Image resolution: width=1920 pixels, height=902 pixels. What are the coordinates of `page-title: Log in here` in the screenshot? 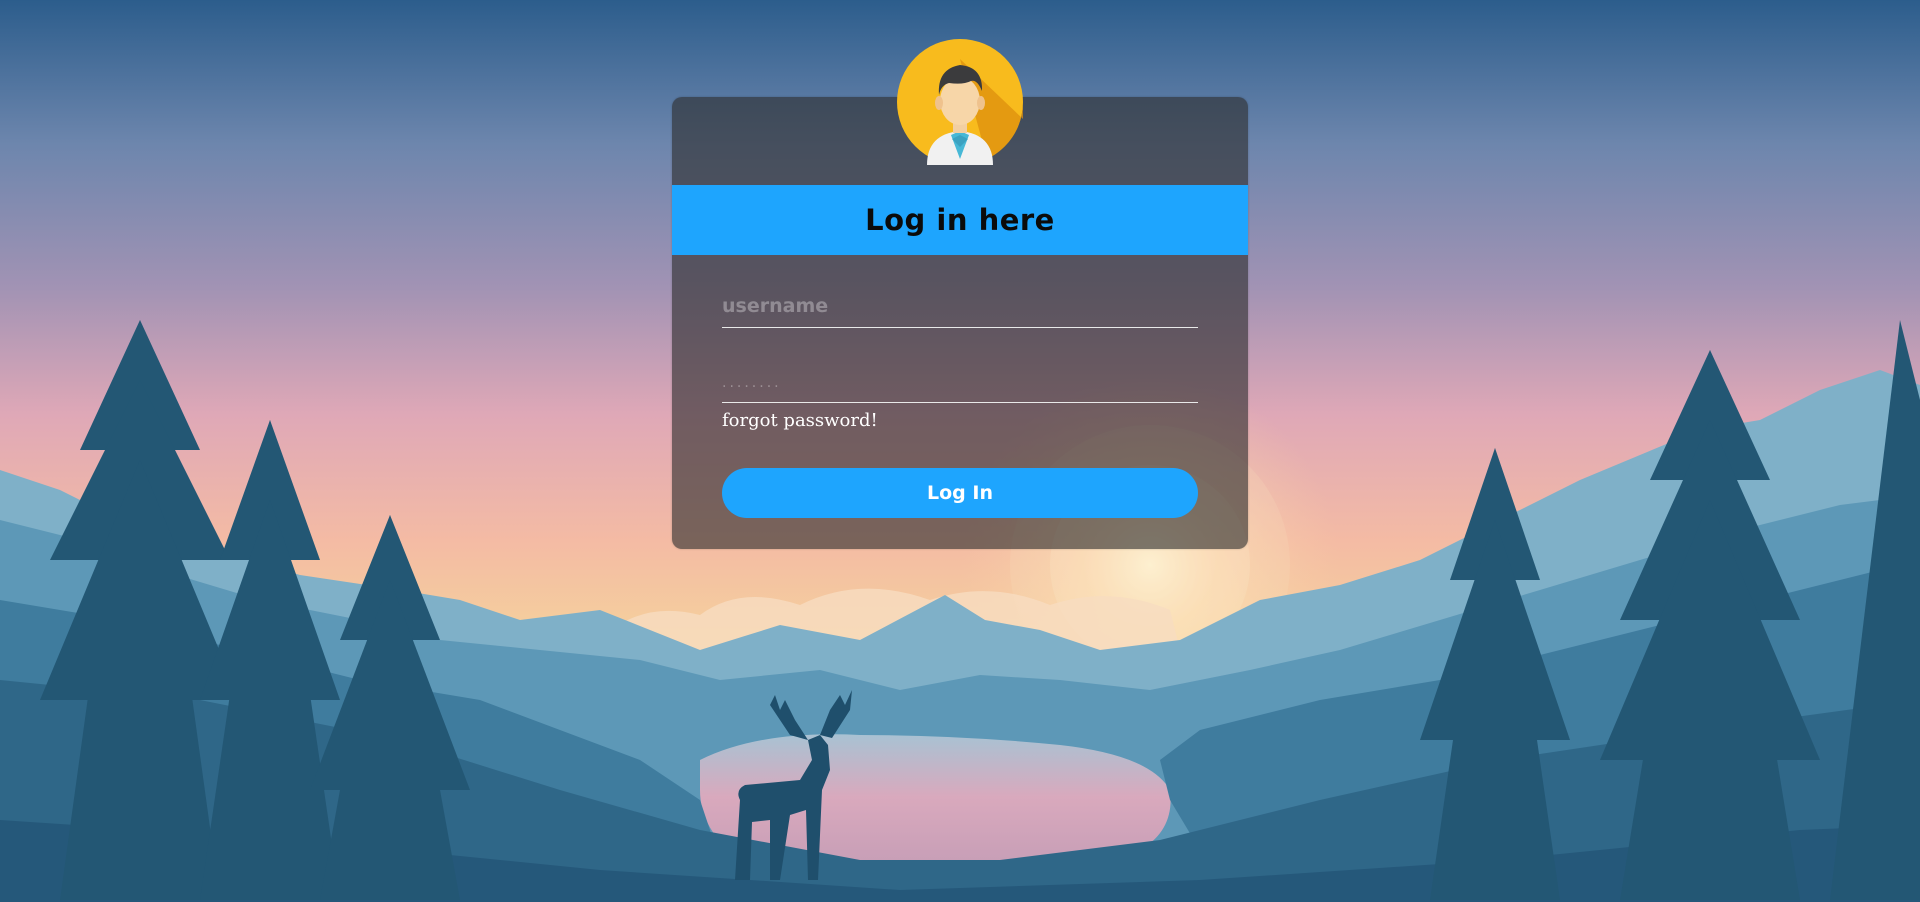 It's located at (960, 220).